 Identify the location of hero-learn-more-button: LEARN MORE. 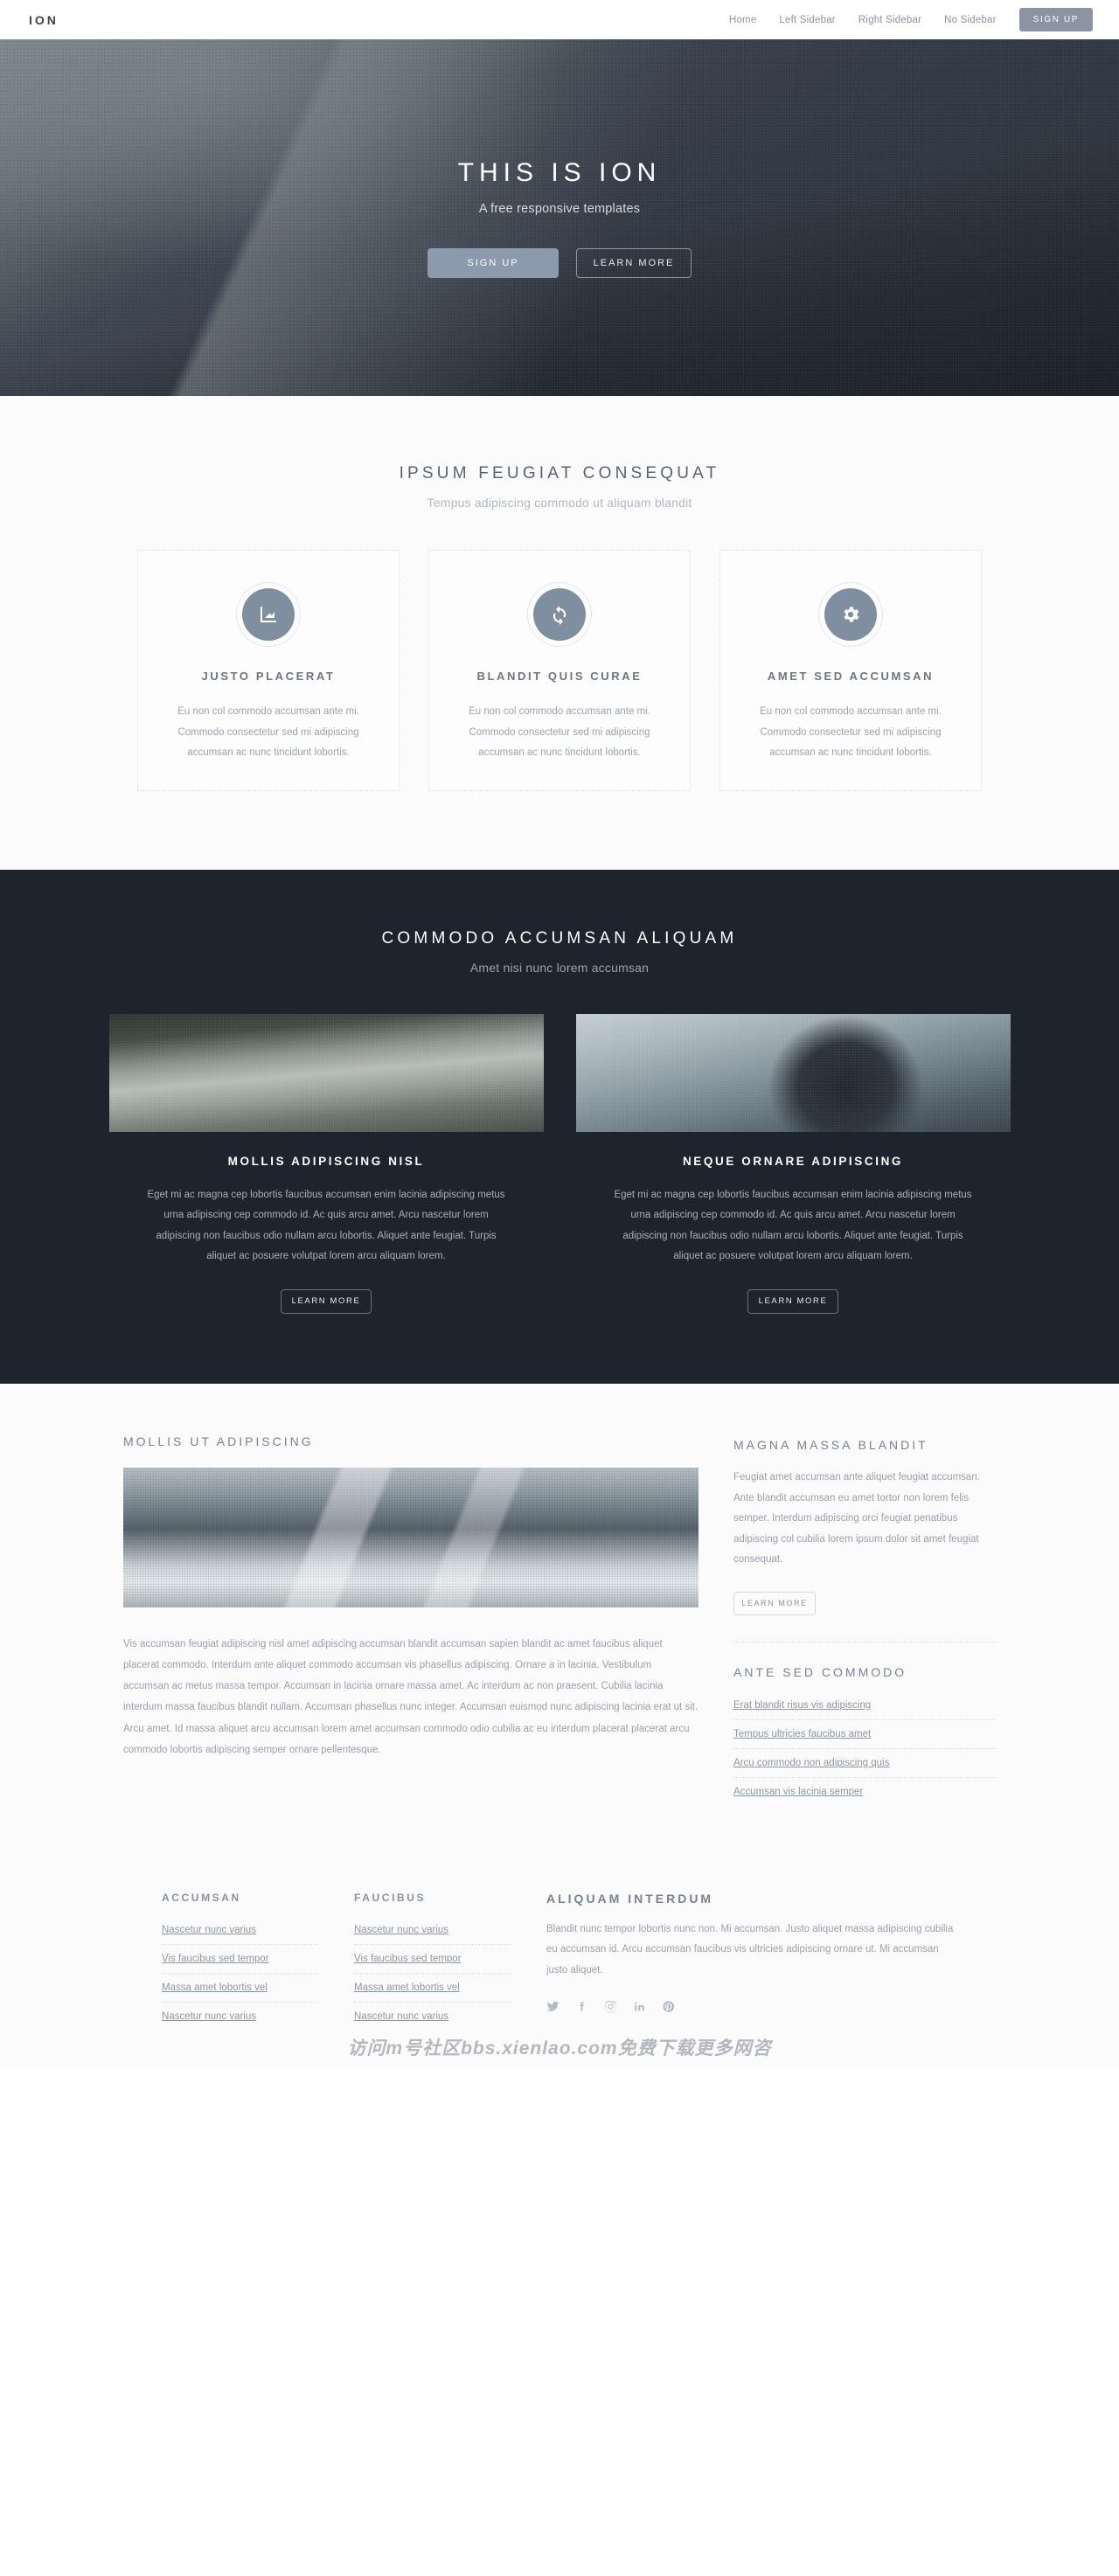
(634, 262).